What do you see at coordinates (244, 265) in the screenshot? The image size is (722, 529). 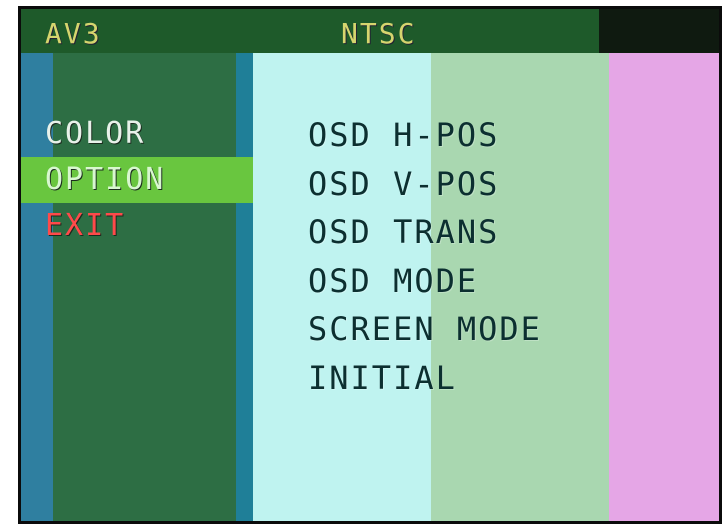 I see `color-bar-teal-stripe` at bounding box center [244, 265].